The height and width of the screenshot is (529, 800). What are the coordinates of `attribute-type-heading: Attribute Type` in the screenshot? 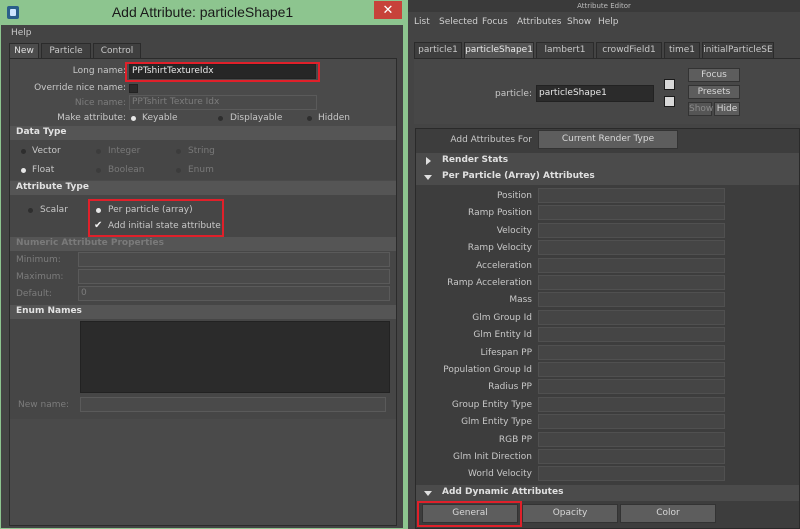 It's located at (203, 188).